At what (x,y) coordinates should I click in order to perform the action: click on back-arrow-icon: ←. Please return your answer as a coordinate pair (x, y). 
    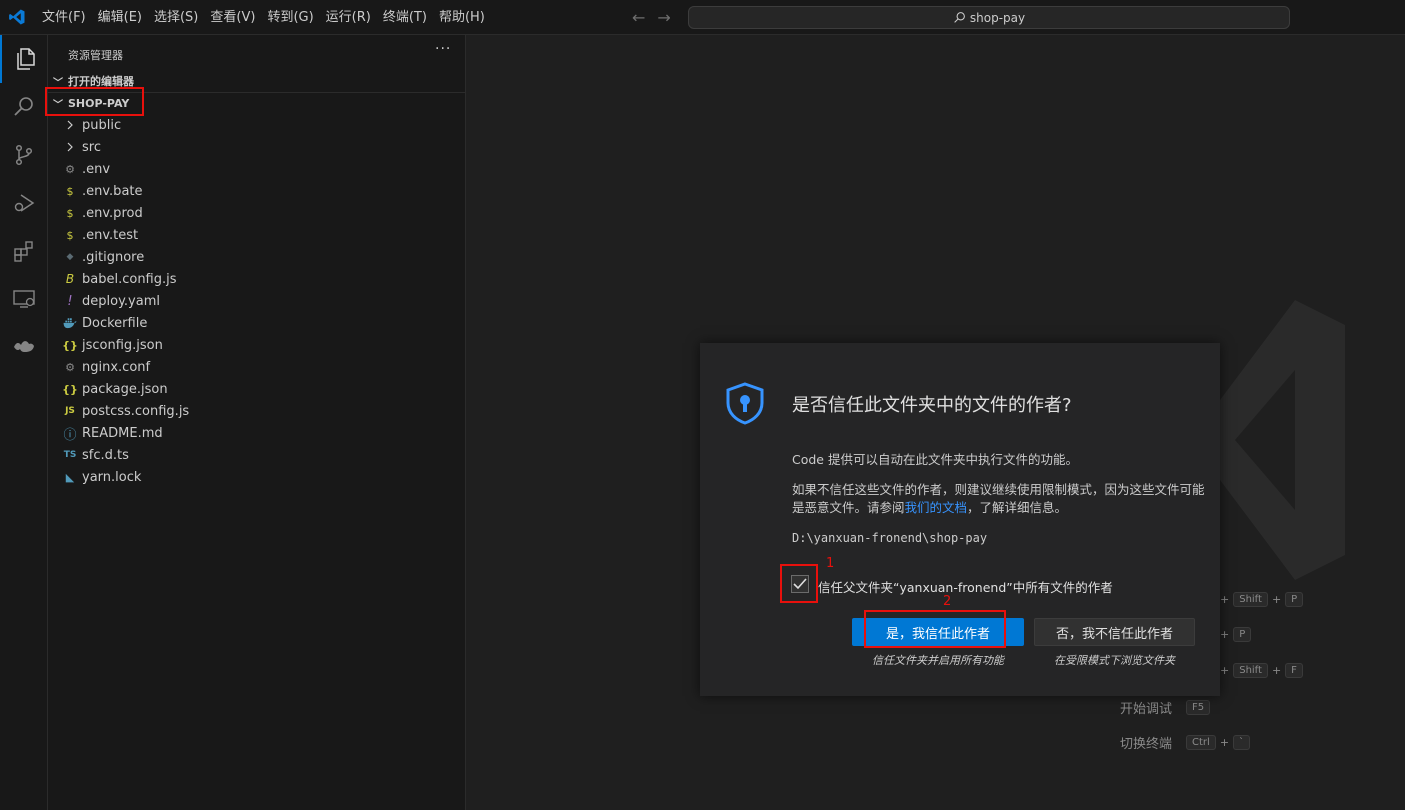
    Looking at the image, I should click on (638, 17).